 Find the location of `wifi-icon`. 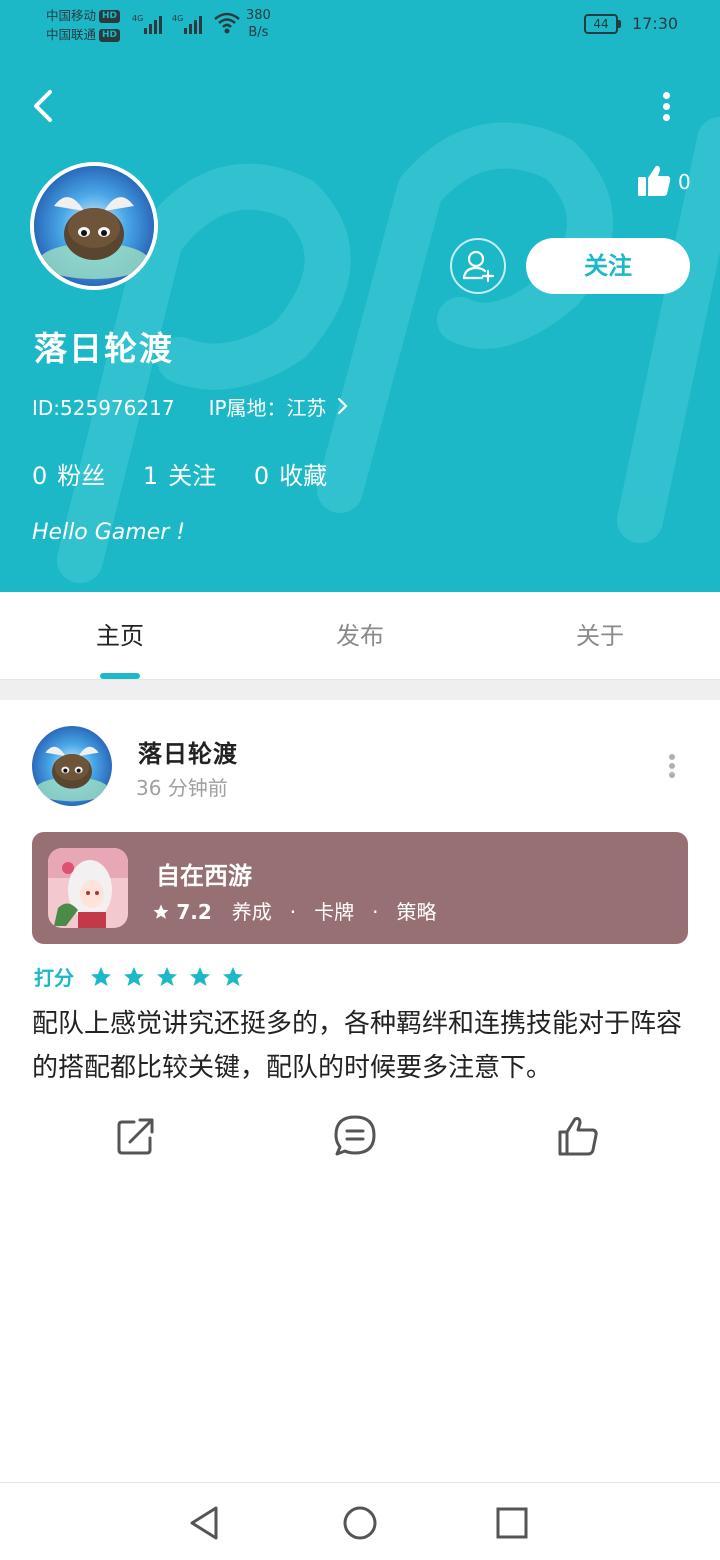

wifi-icon is located at coordinates (227, 23).